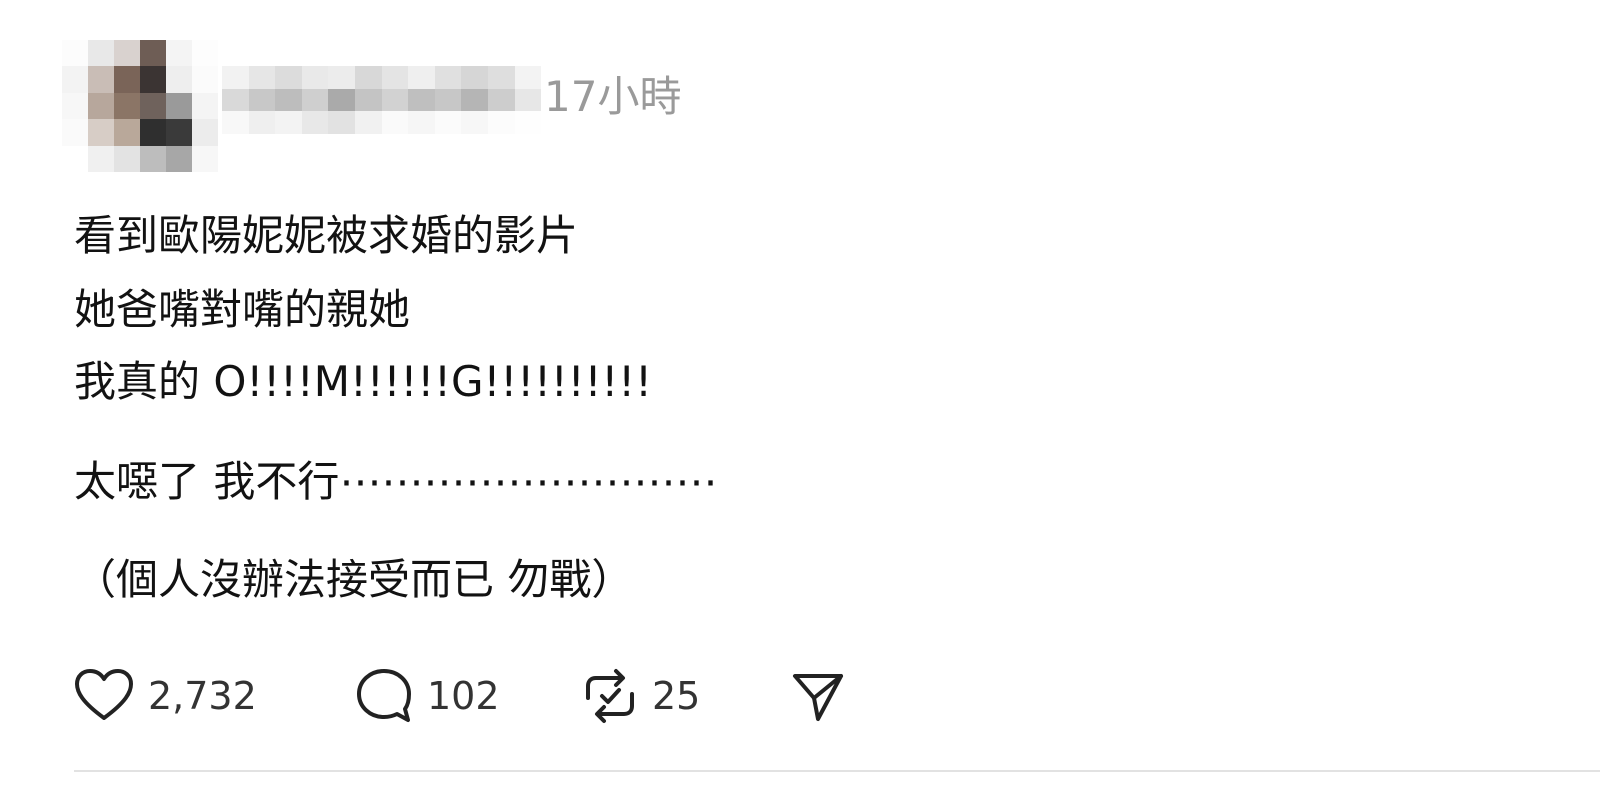 Image resolution: width=1600 pixels, height=794 pixels. Describe the element at coordinates (641, 696) in the screenshot. I see `repost-button: 25` at that location.